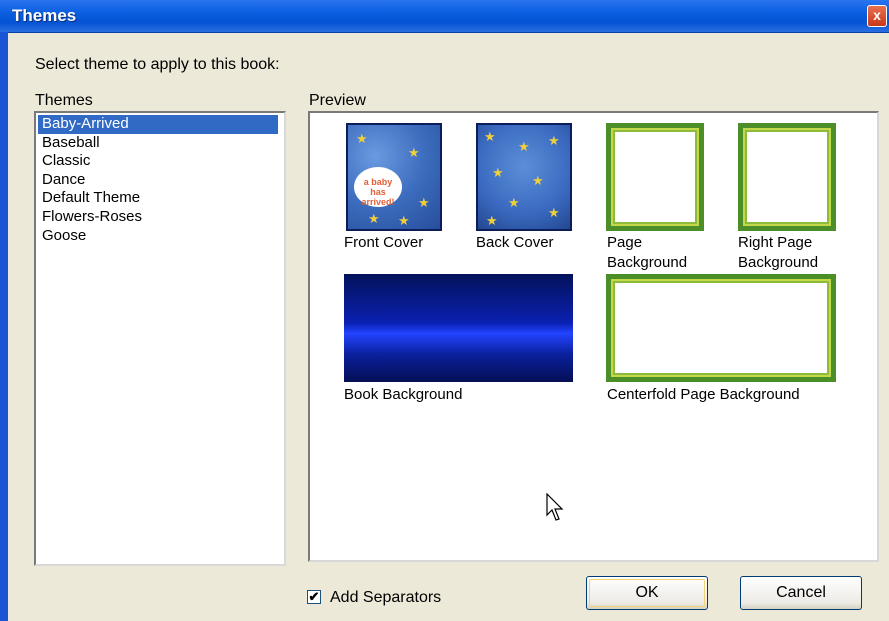 The height and width of the screenshot is (621, 889). What do you see at coordinates (721, 328) in the screenshot?
I see `centerfold-background-thumbnail` at bounding box center [721, 328].